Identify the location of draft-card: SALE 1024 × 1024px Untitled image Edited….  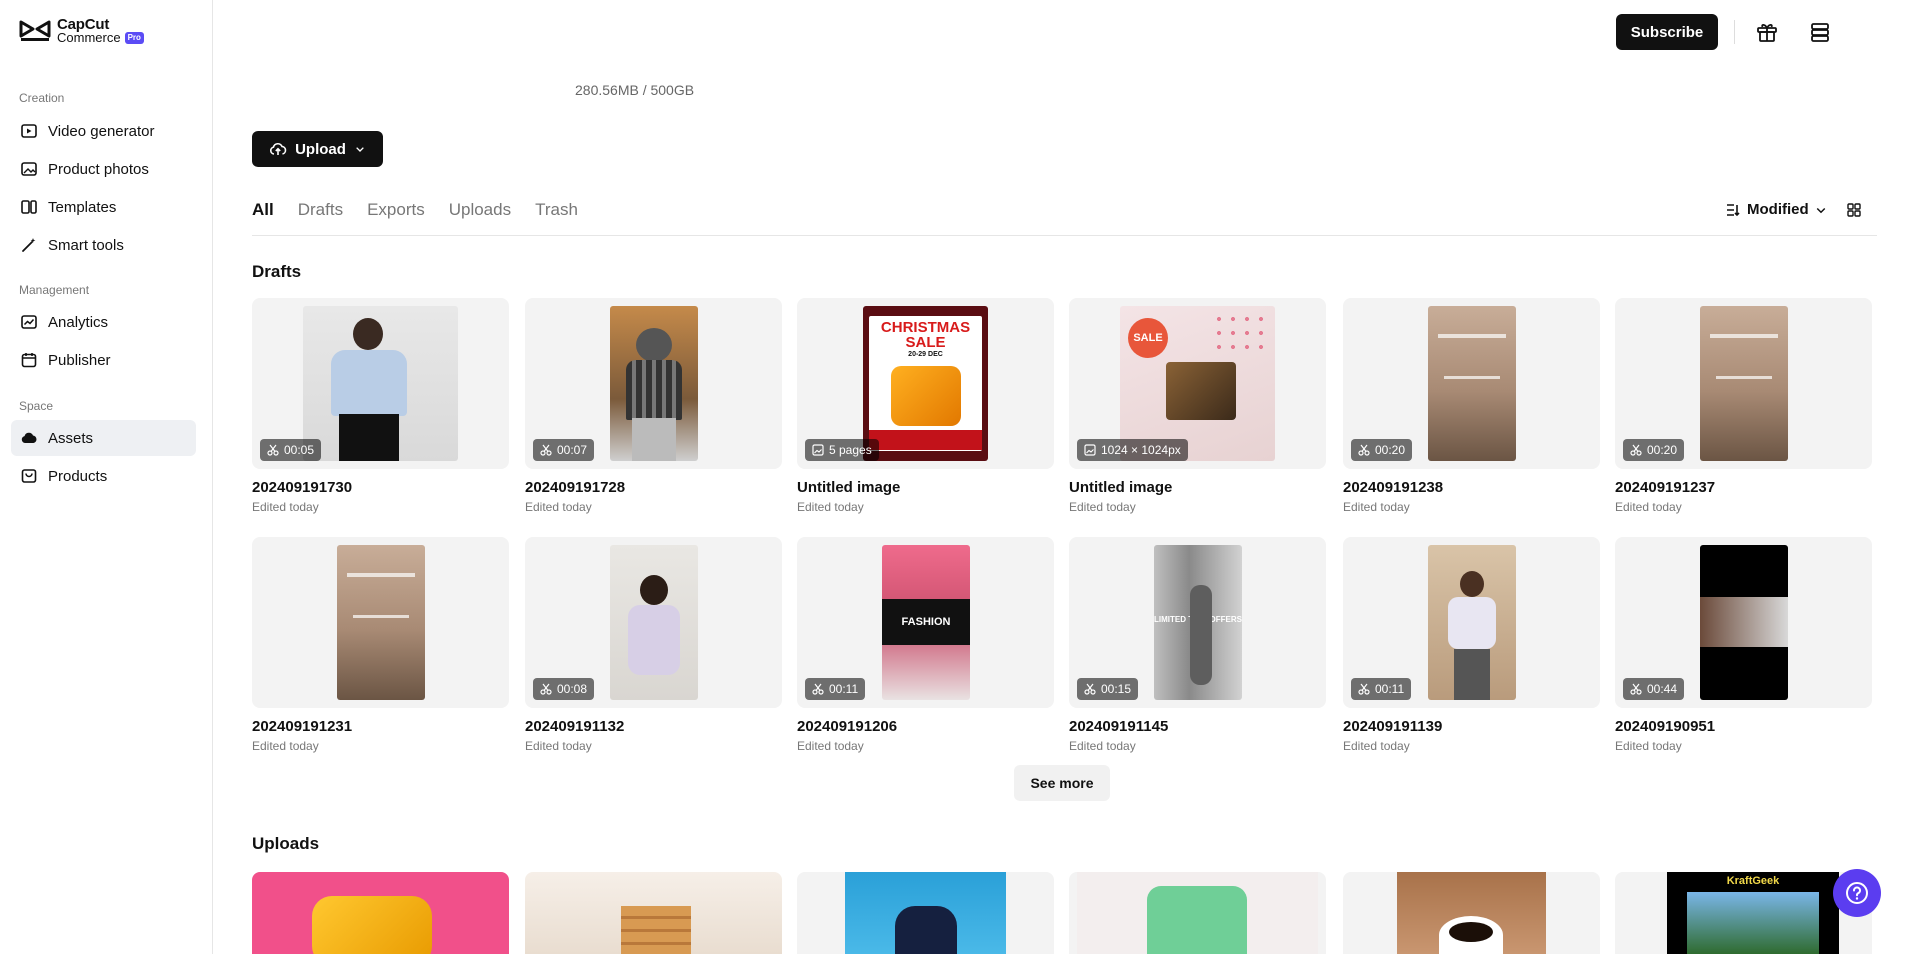
(1197, 406).